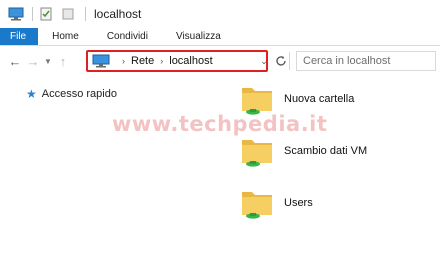 The width and height of the screenshot is (440, 258). I want to click on folder-name: Nuova cartella, so click(319, 99).